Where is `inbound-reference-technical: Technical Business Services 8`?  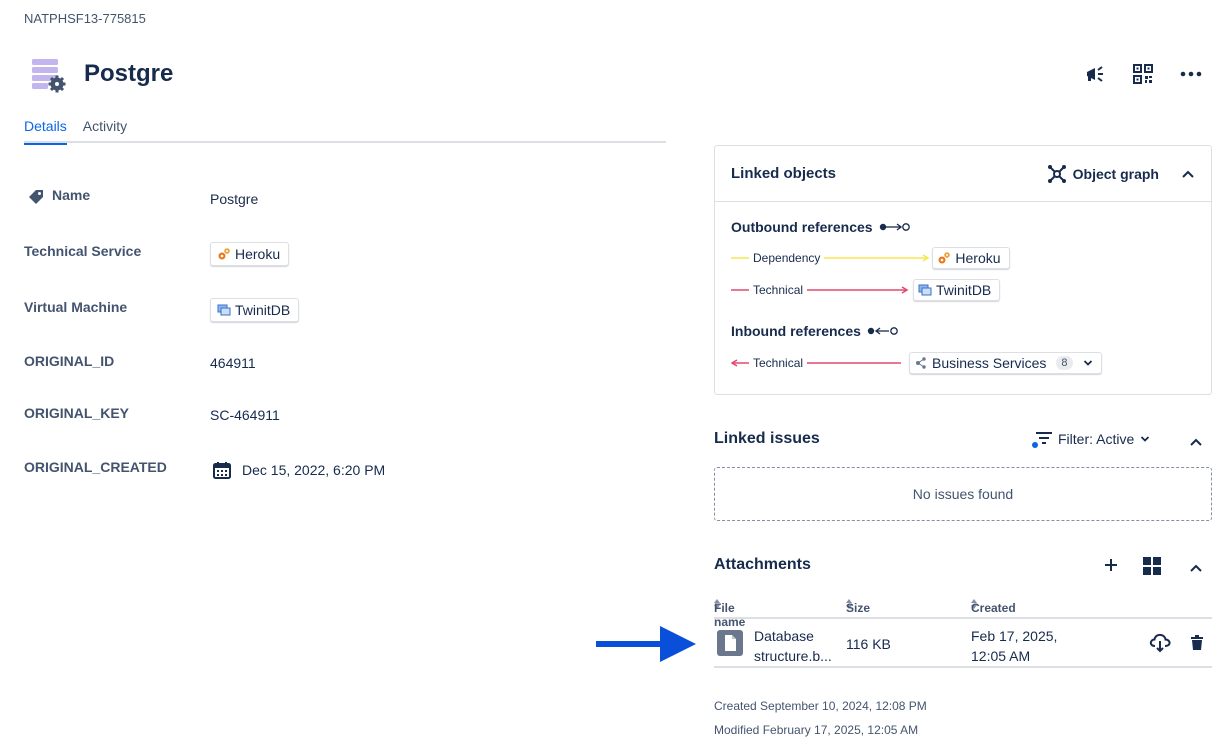 inbound-reference-technical: Technical Business Services 8 is located at coordinates (916, 363).